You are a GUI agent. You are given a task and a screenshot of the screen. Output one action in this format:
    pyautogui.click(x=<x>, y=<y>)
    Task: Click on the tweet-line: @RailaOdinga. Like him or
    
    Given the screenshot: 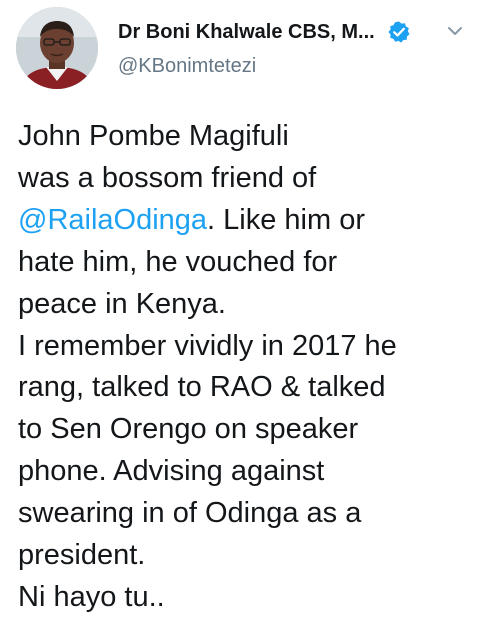 What is the action you would take?
    pyautogui.click(x=243, y=221)
    